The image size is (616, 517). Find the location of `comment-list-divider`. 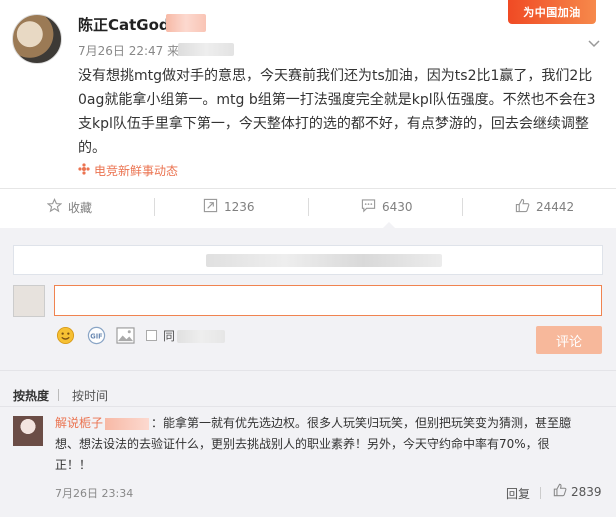

comment-list-divider is located at coordinates (308, 370).